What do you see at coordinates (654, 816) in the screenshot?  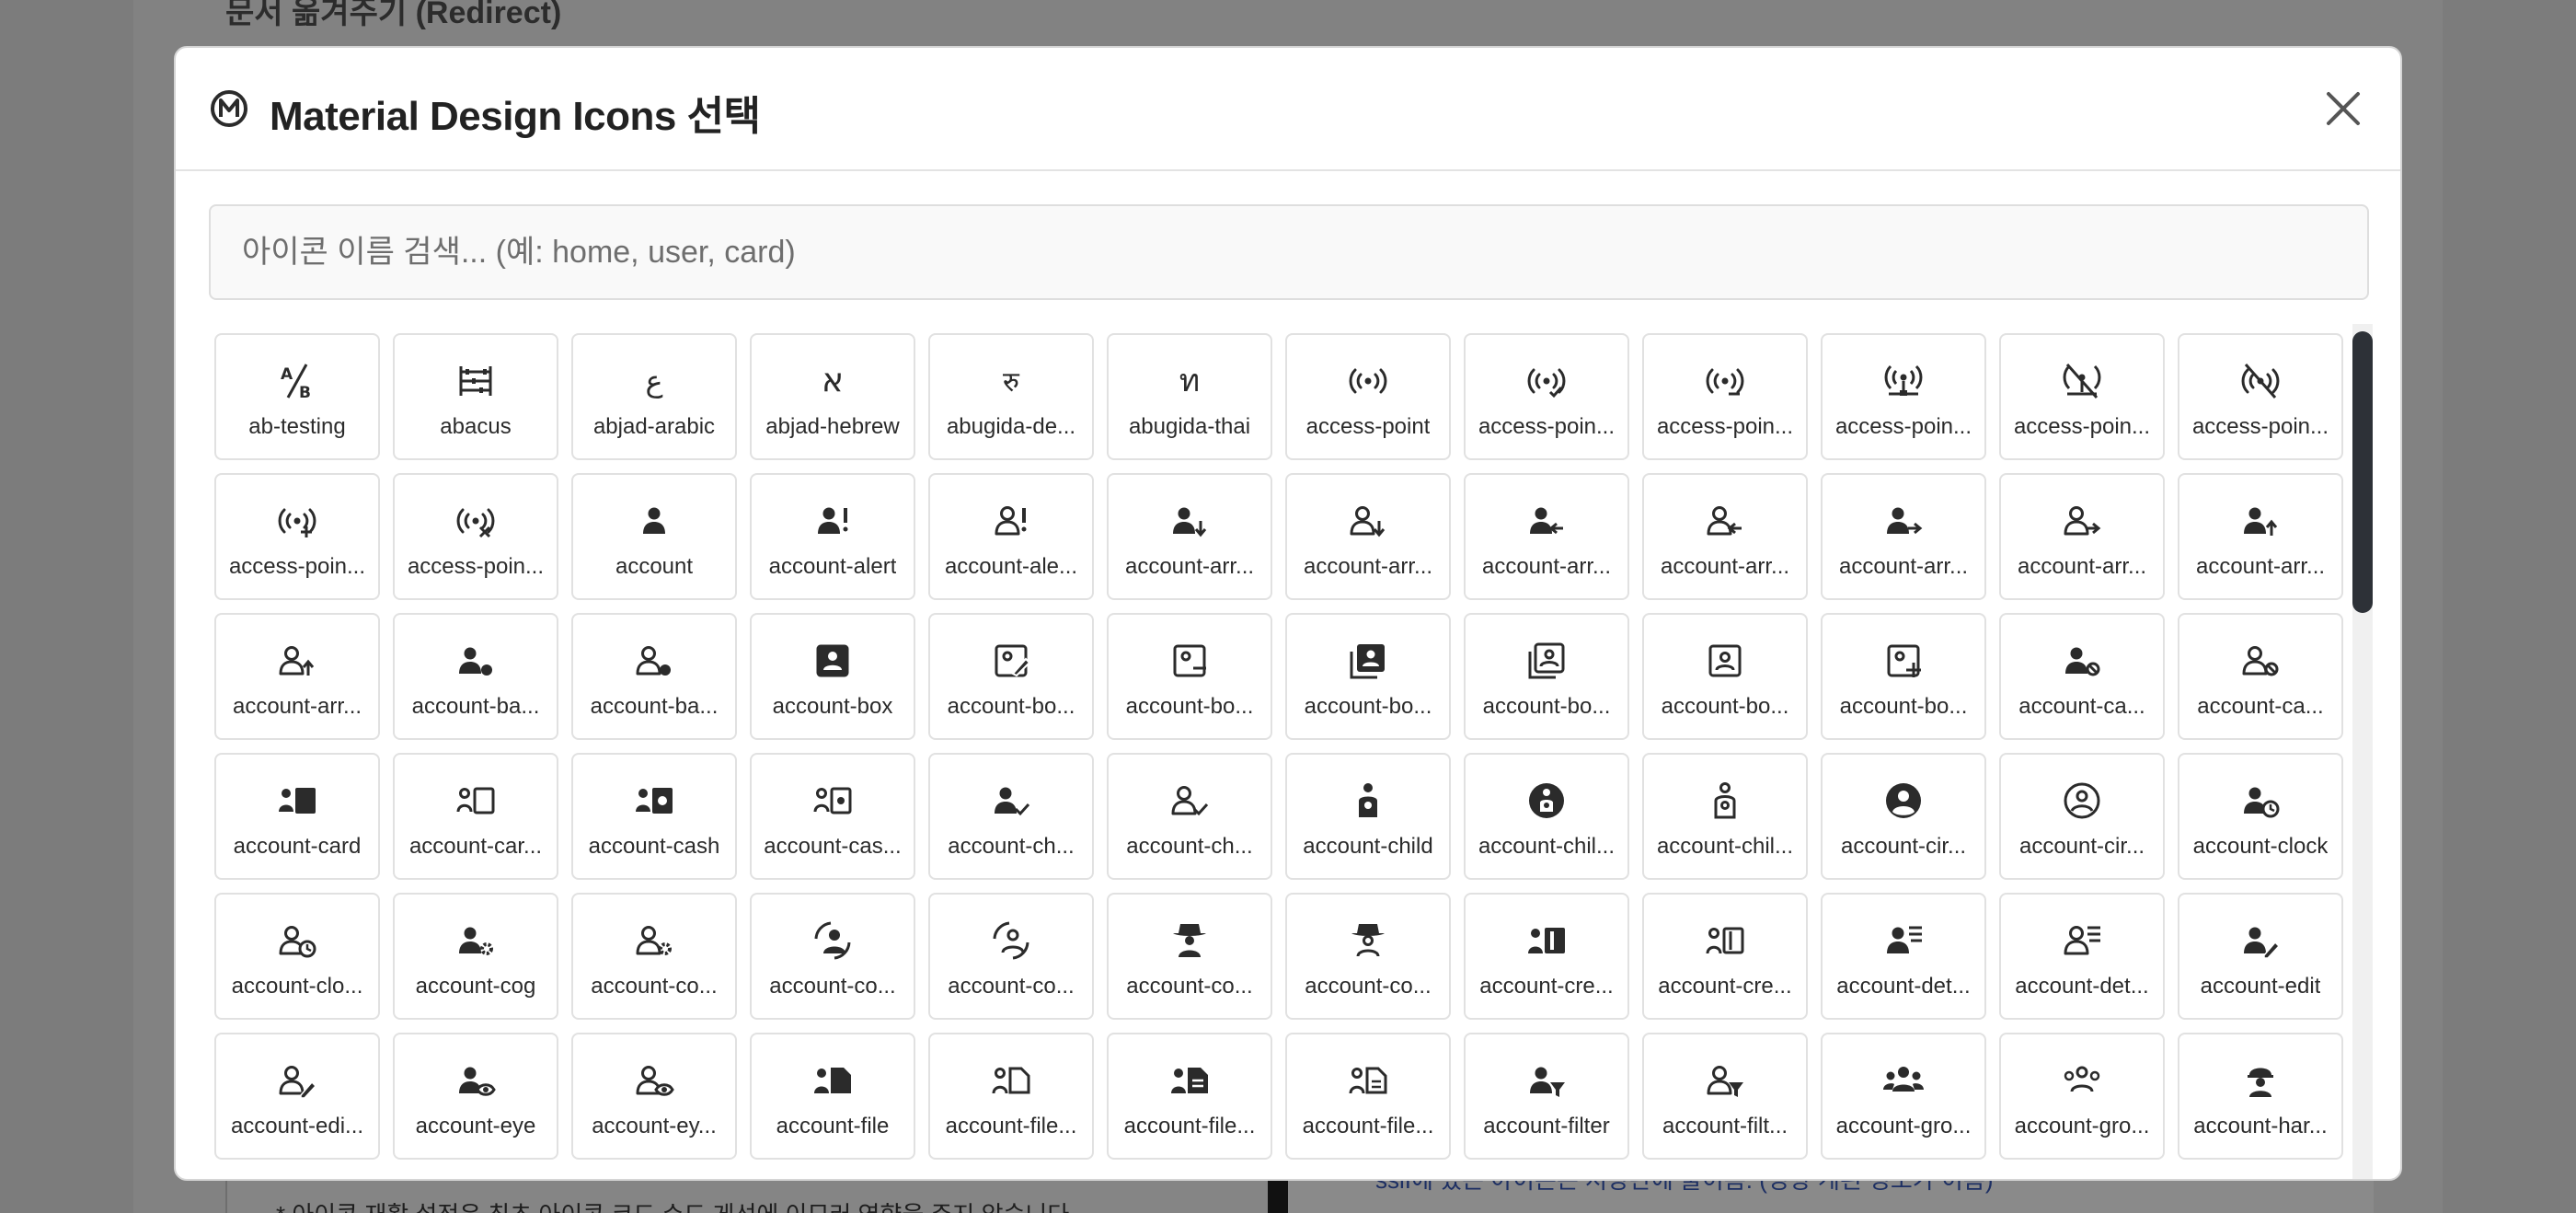 I see `icon-tile-account-cash: account-cash` at bounding box center [654, 816].